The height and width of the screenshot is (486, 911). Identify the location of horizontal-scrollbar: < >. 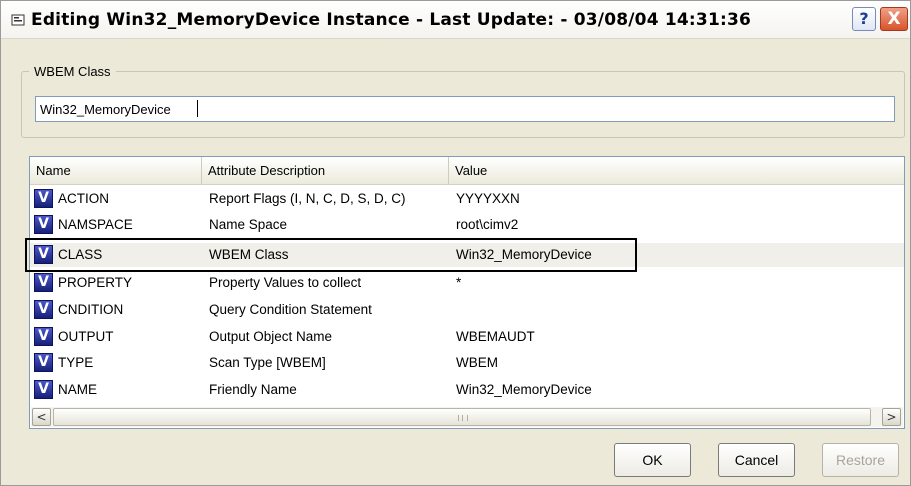
(467, 417).